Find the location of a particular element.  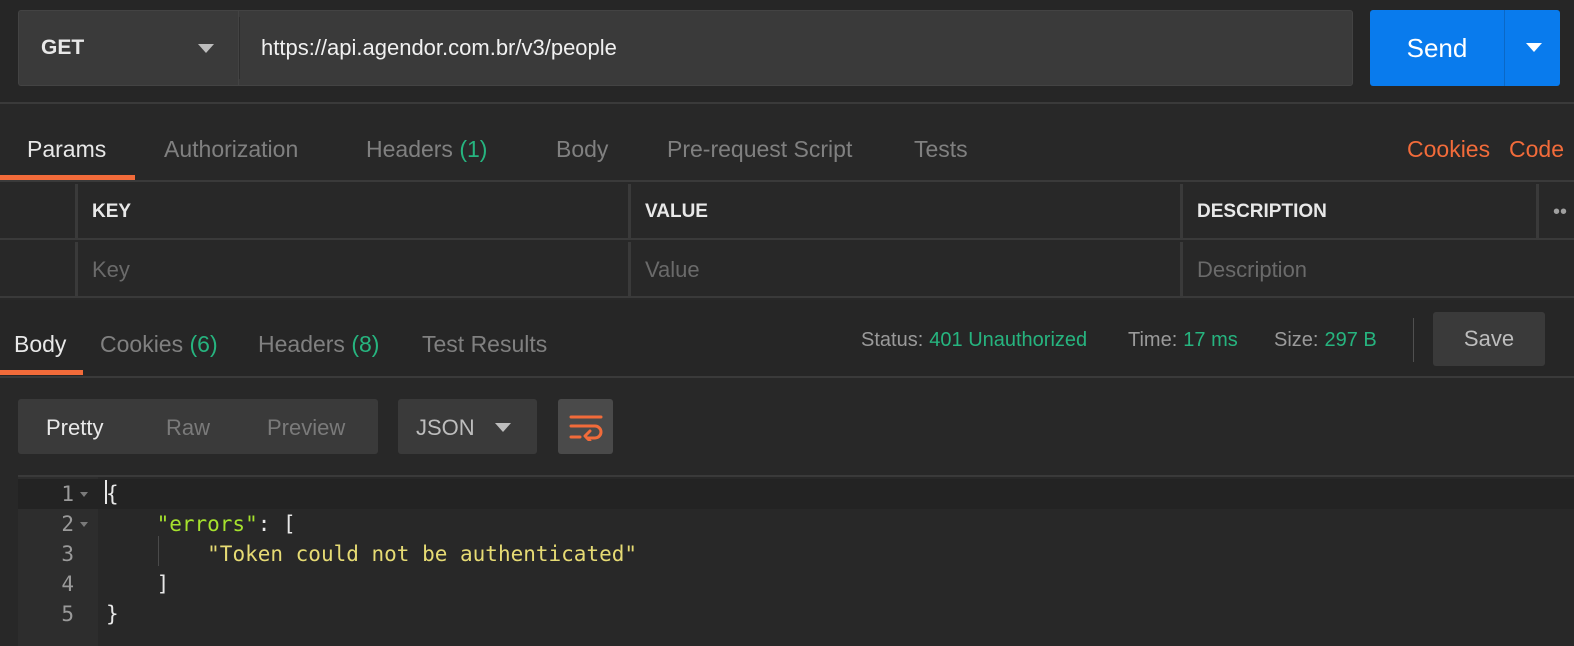

wrap-lines-button is located at coordinates (585, 426).